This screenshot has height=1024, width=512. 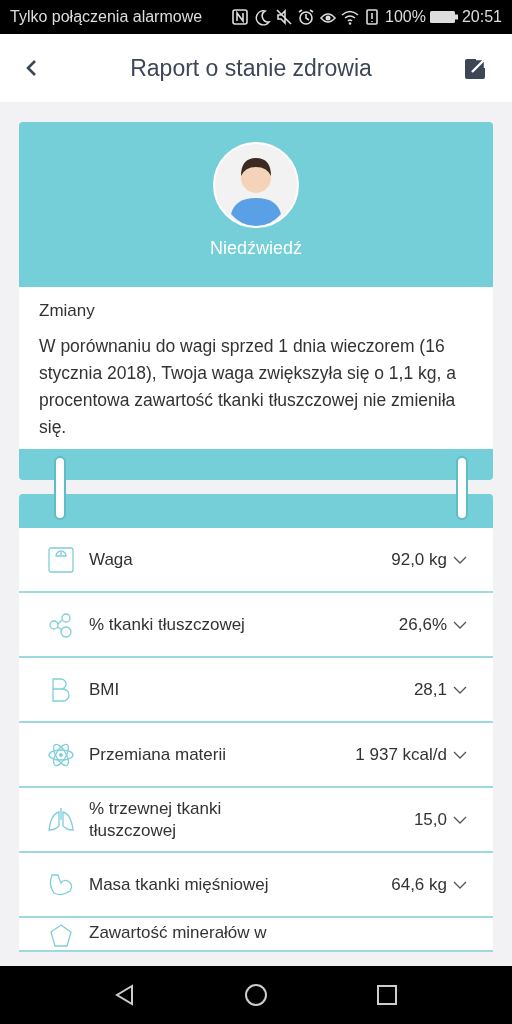 What do you see at coordinates (481, 17) in the screenshot?
I see `clock-text: 20:51` at bounding box center [481, 17].